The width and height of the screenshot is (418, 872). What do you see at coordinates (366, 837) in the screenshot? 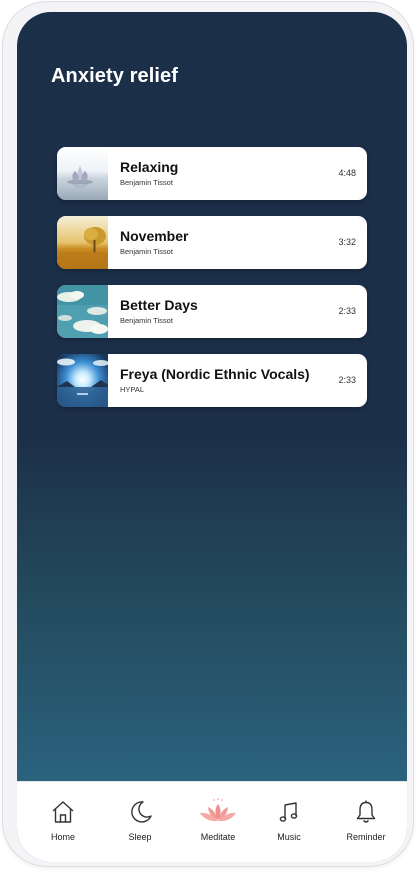
I see `tab-label: Reminder` at bounding box center [366, 837].